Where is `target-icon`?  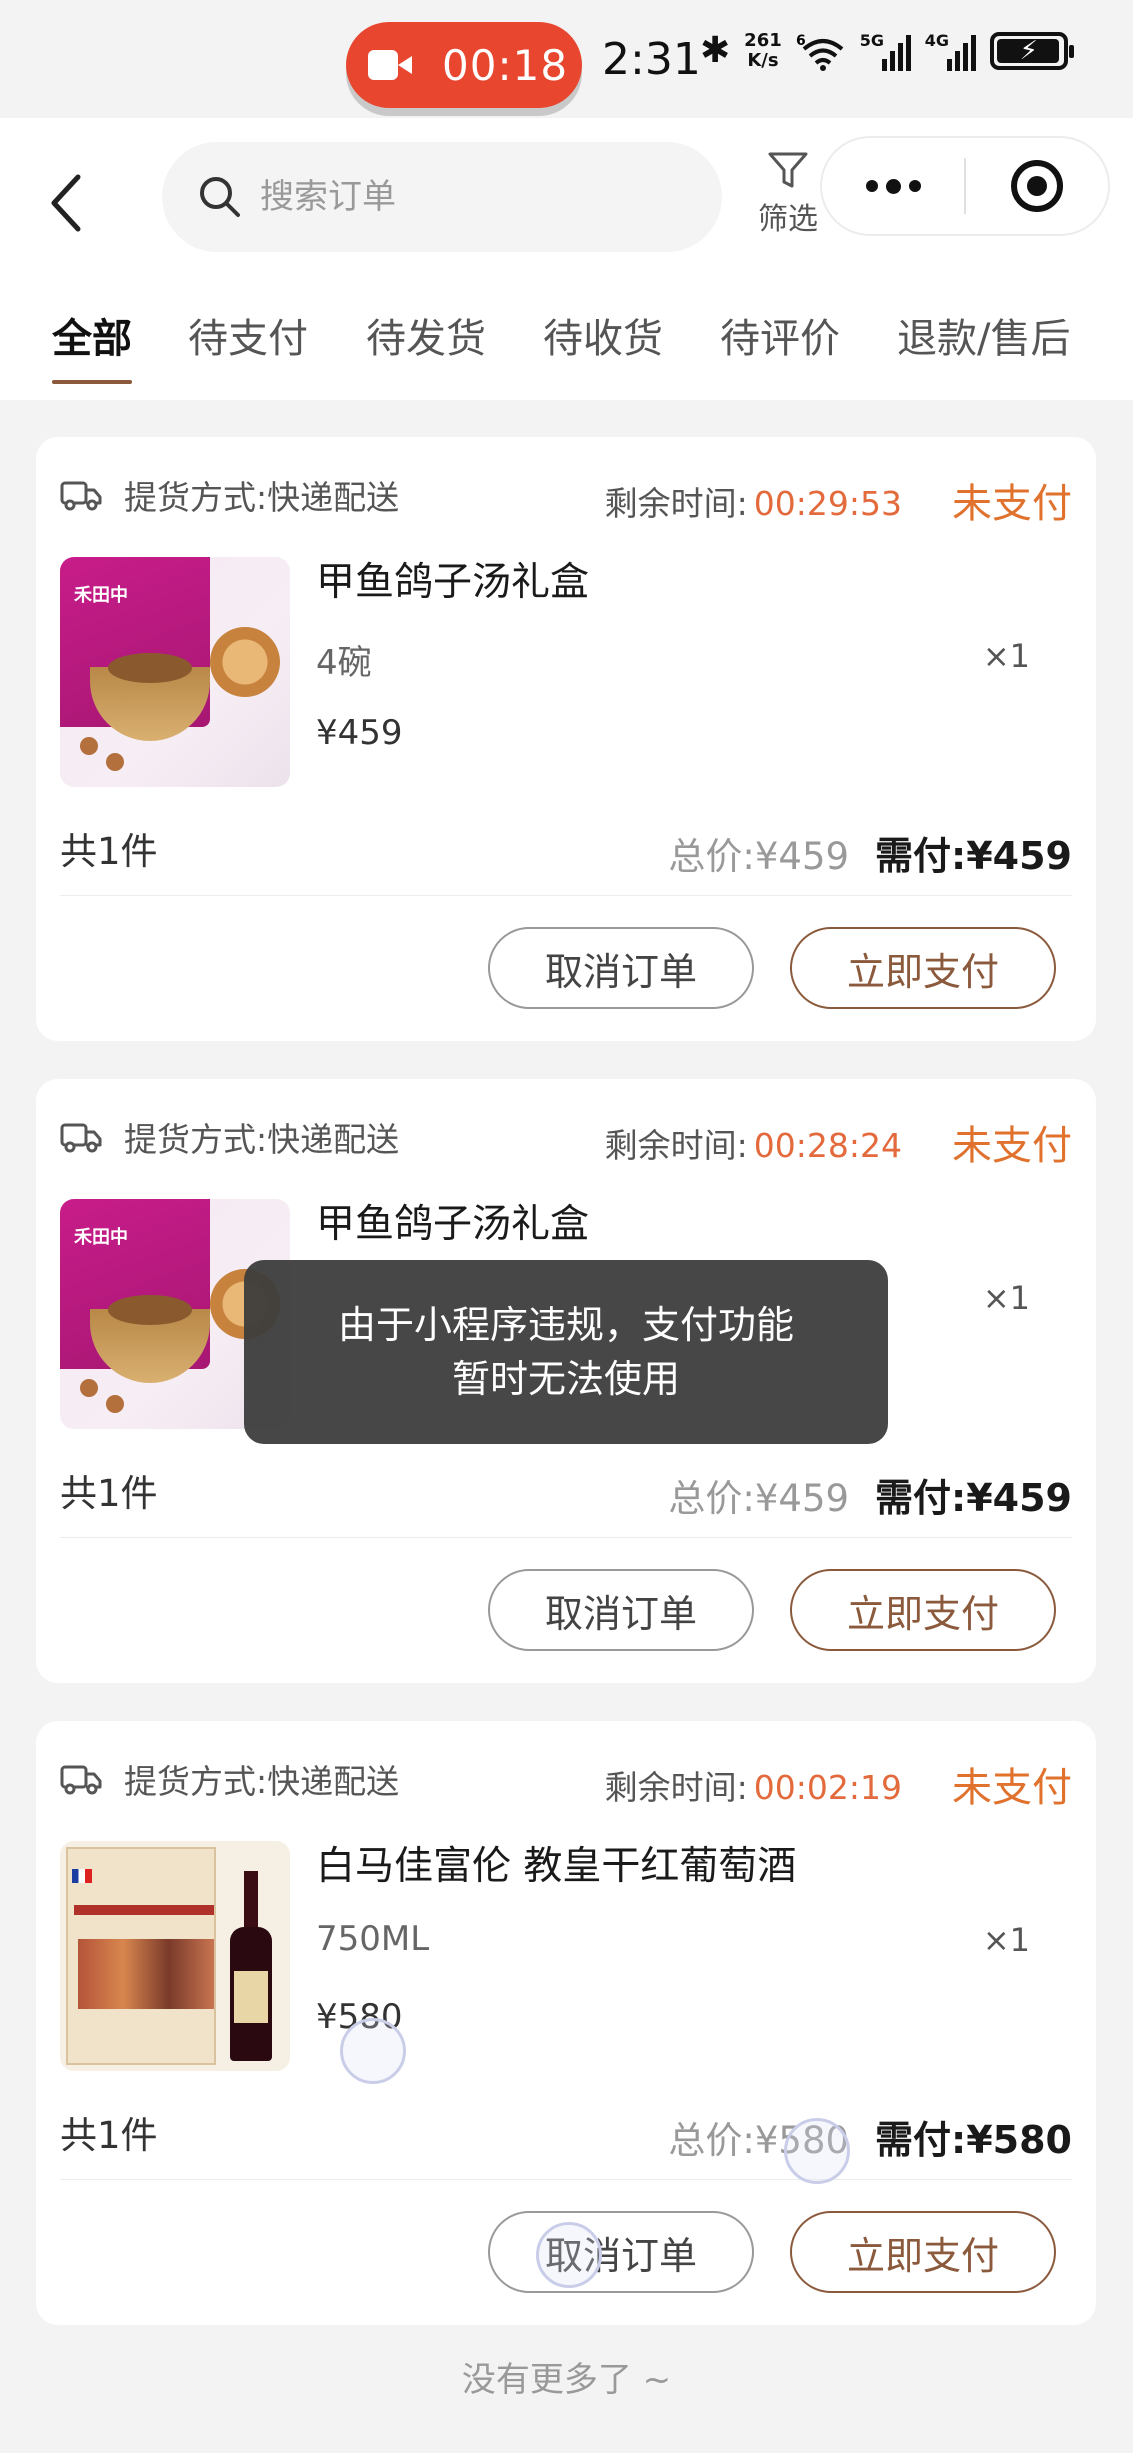 target-icon is located at coordinates (1036, 186).